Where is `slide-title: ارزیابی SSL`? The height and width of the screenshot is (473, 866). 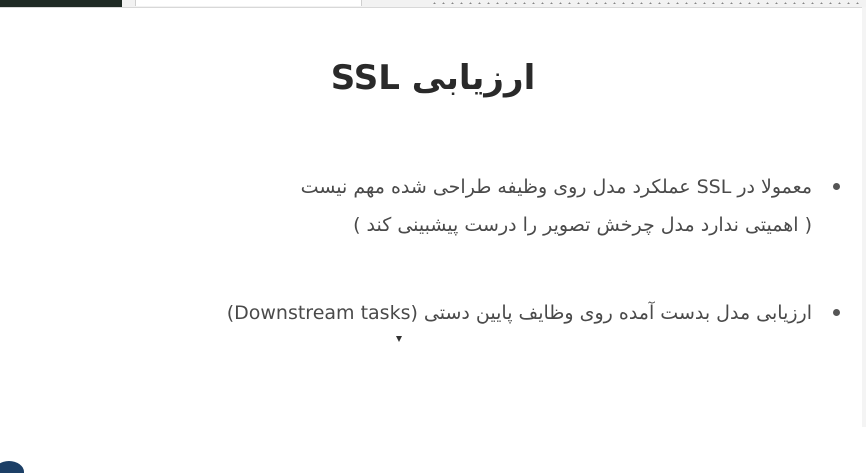 slide-title: ارزیابی SSL is located at coordinates (433, 78).